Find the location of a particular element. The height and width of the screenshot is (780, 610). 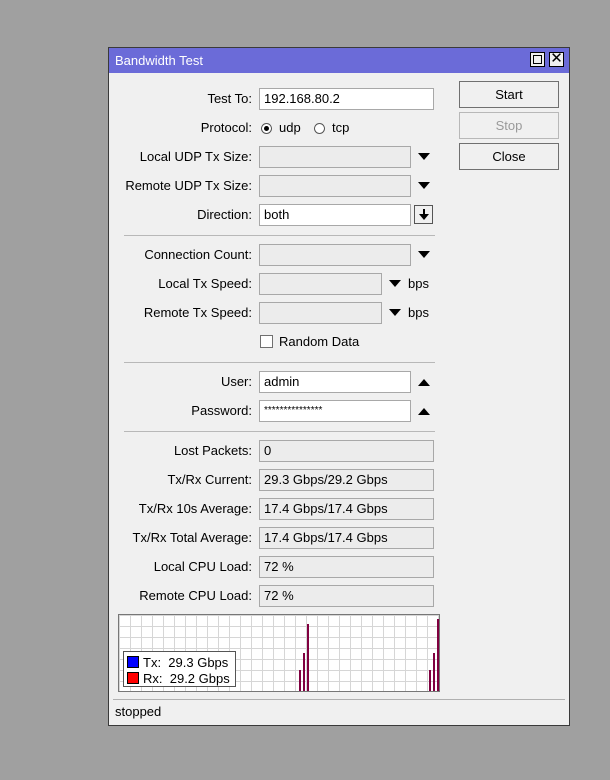

remote-cpu-load-label: Remote CPU Load: is located at coordinates (195, 595).